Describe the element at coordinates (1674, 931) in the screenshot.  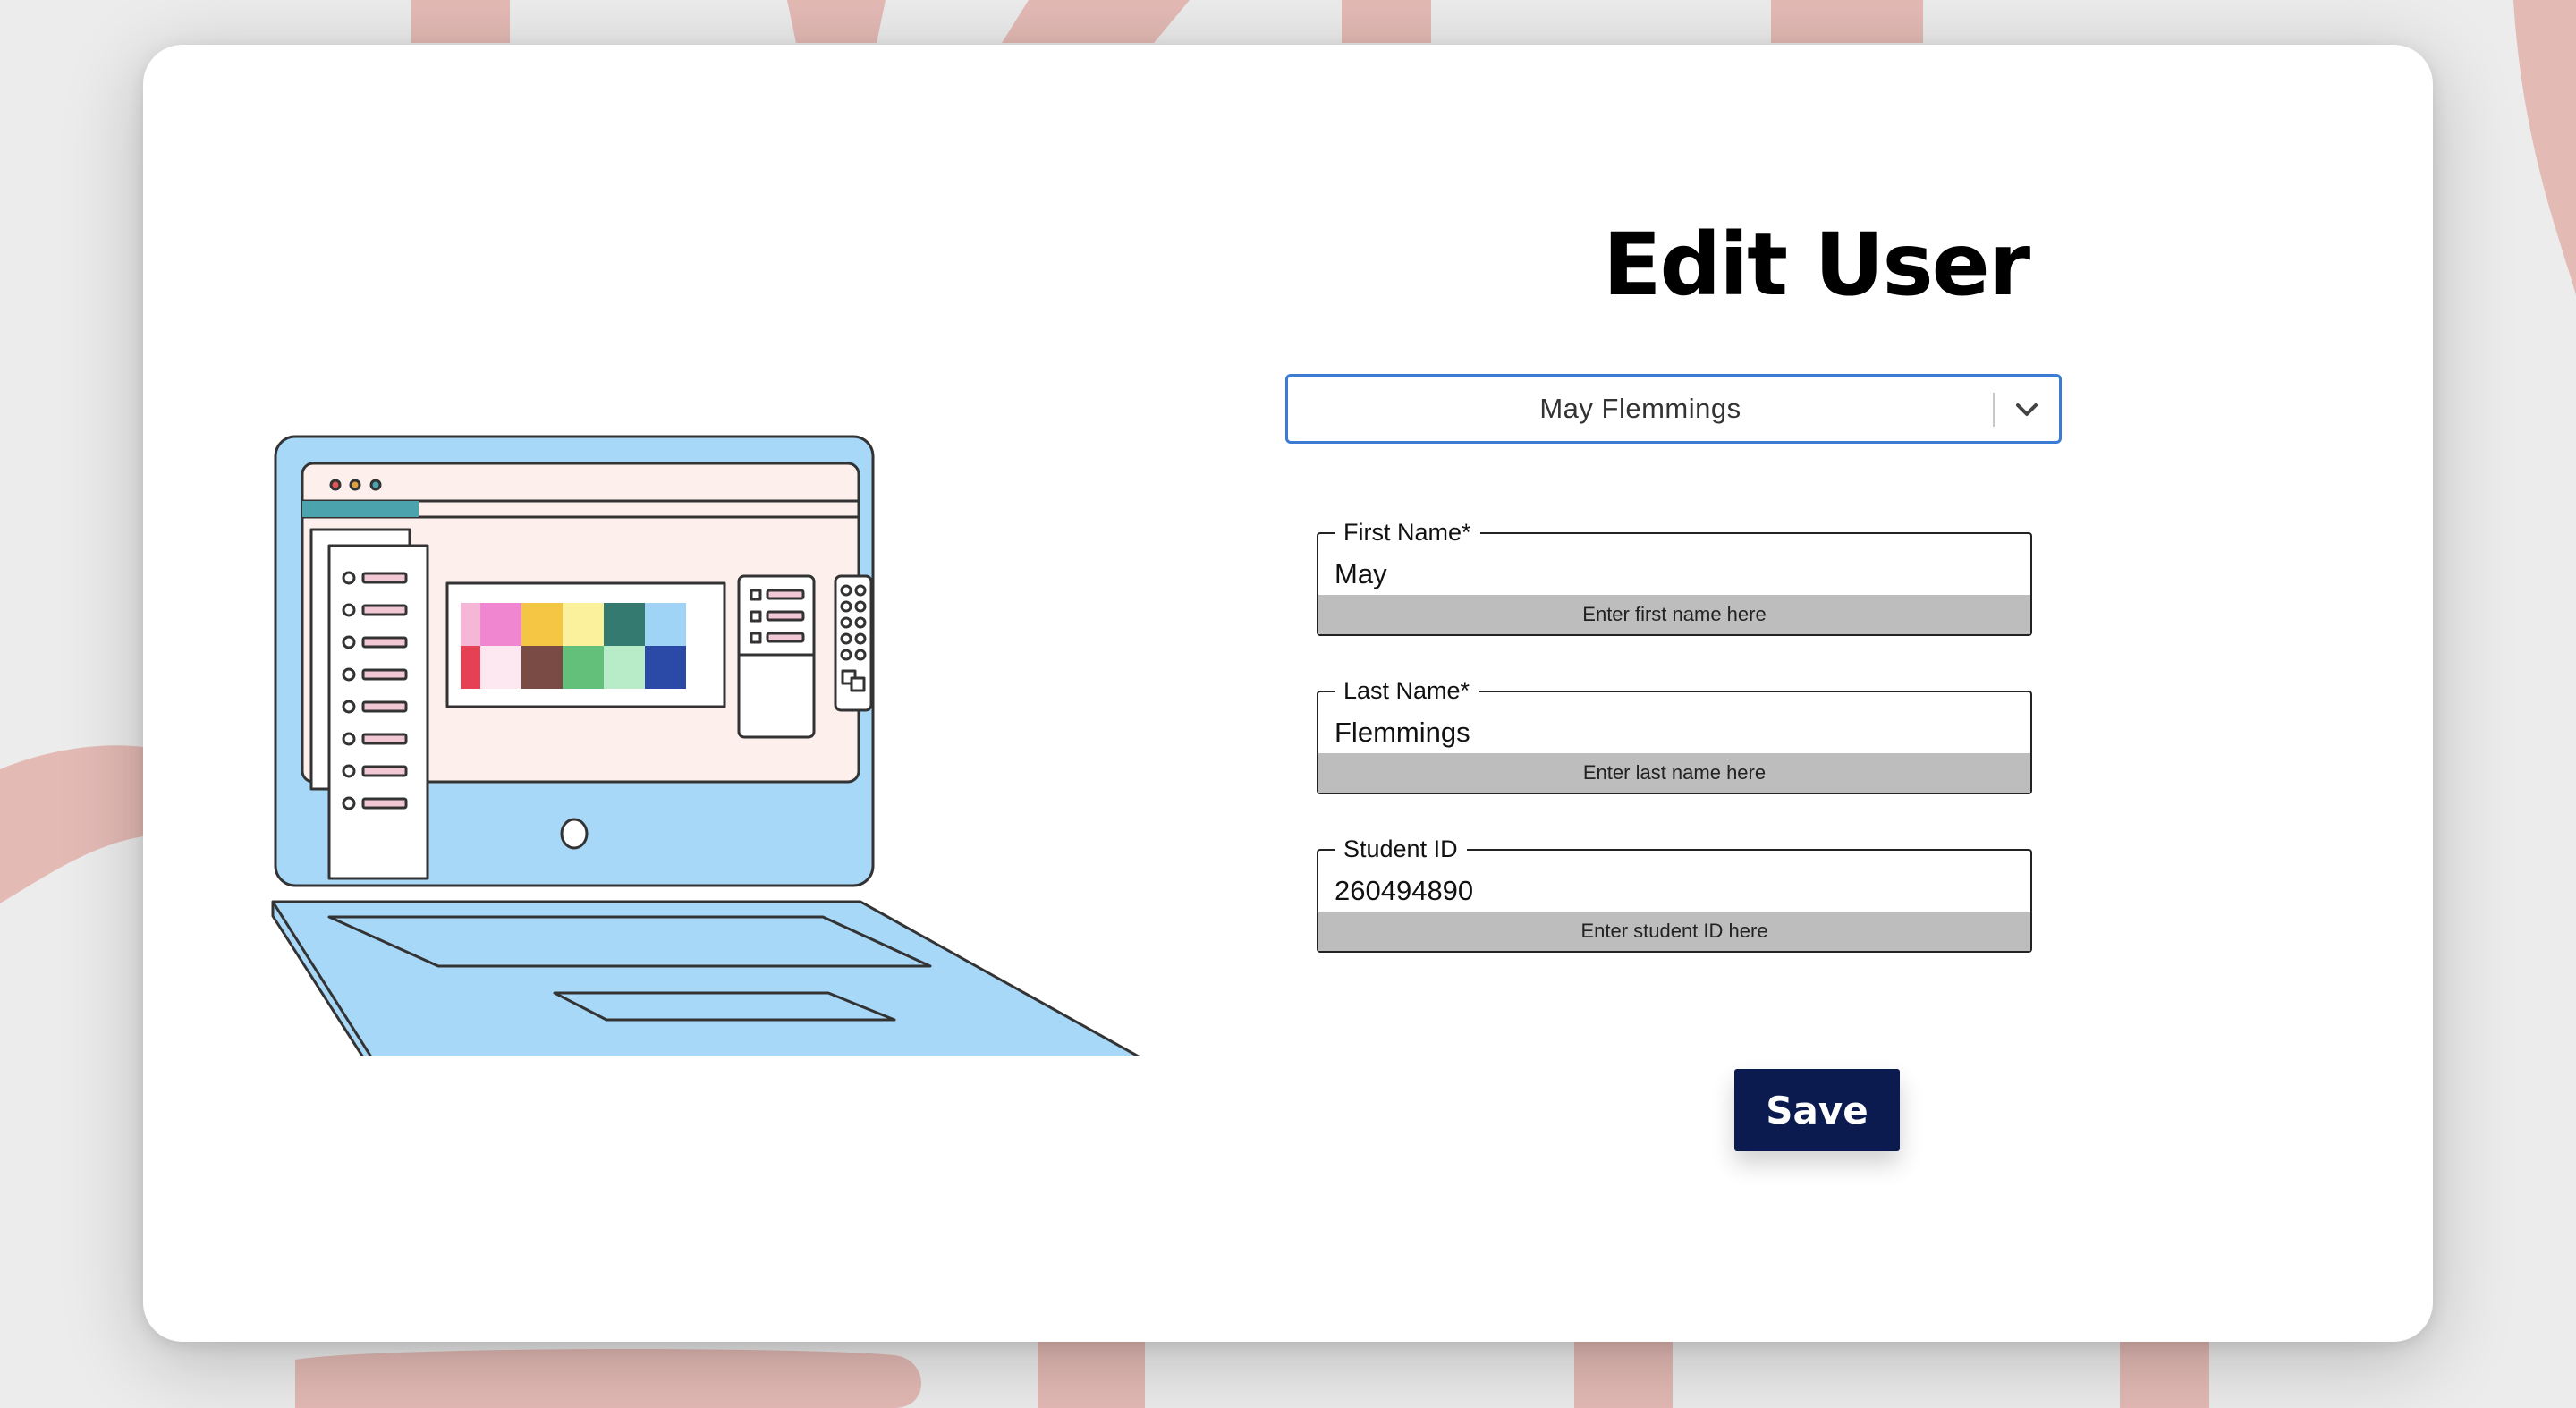
I see `student-id-helper: Enter student ID here` at that location.